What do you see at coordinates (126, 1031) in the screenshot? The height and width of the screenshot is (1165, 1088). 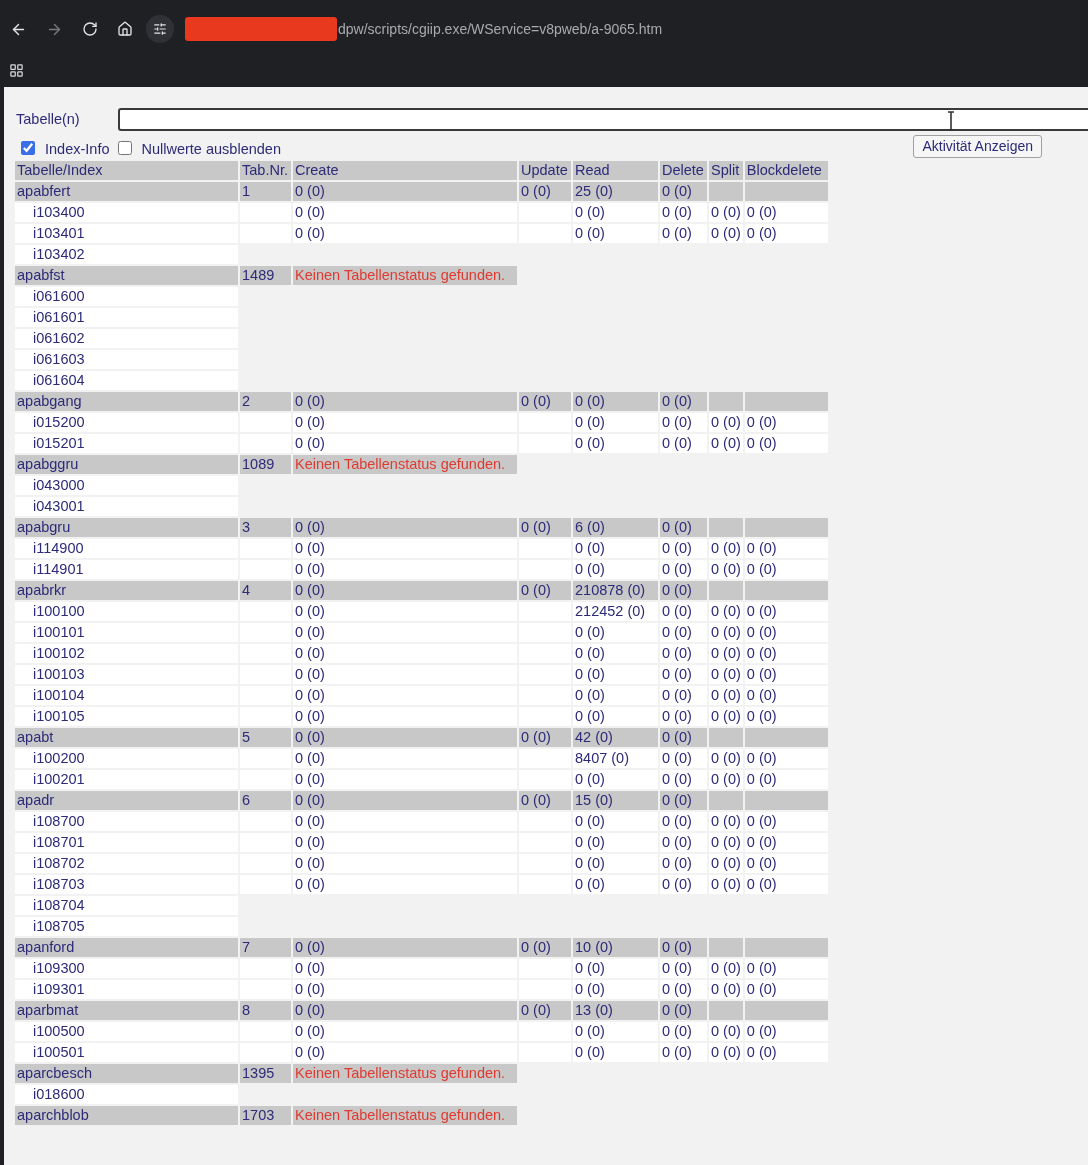 I see `table-cell: i100500` at bounding box center [126, 1031].